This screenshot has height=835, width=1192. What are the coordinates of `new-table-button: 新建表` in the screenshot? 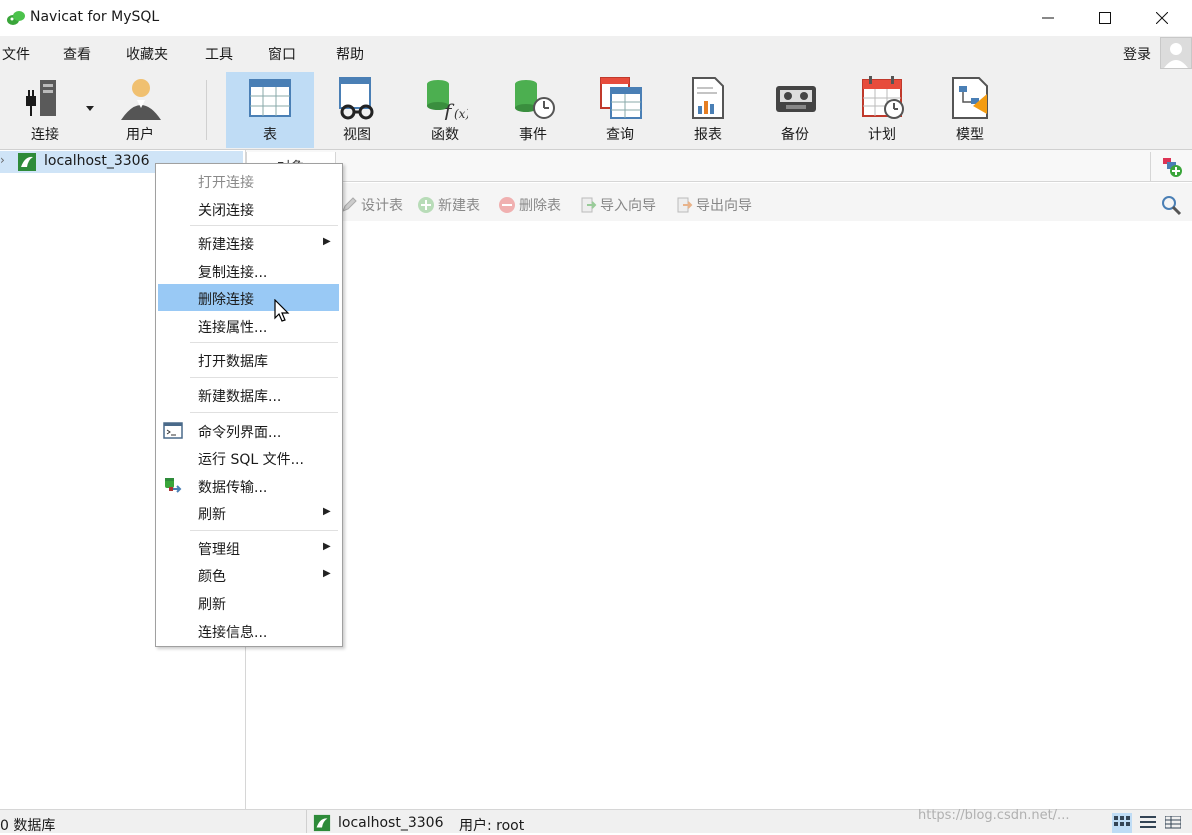 It's located at (448, 205).